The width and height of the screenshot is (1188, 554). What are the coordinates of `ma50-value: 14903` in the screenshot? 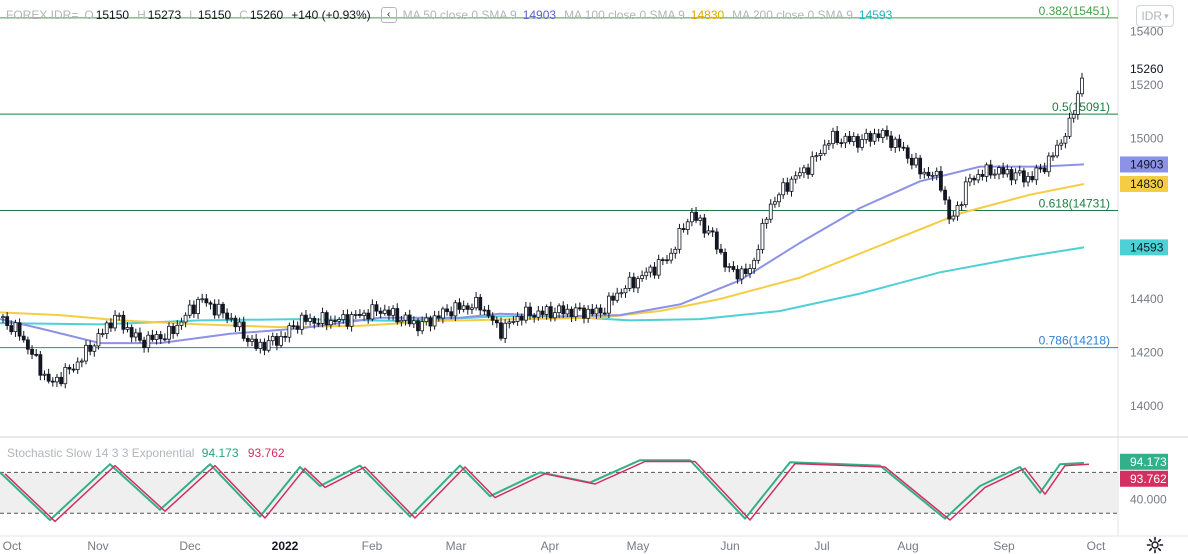 It's located at (539, 15).